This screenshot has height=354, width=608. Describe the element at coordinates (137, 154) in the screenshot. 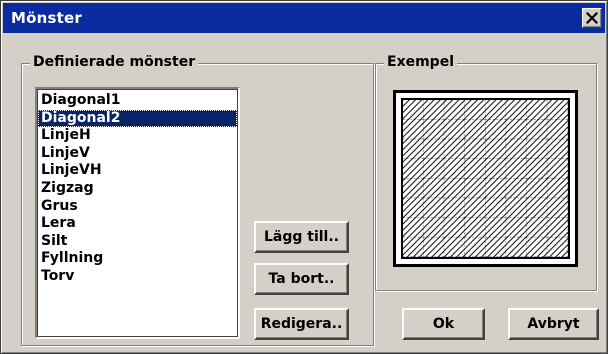

I see `list-item: LinjeV` at that location.